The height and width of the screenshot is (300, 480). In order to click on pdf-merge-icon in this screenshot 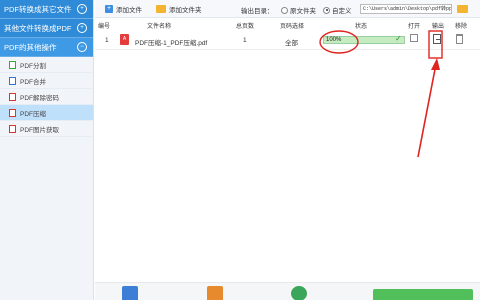, I will do `click(12, 80)`.